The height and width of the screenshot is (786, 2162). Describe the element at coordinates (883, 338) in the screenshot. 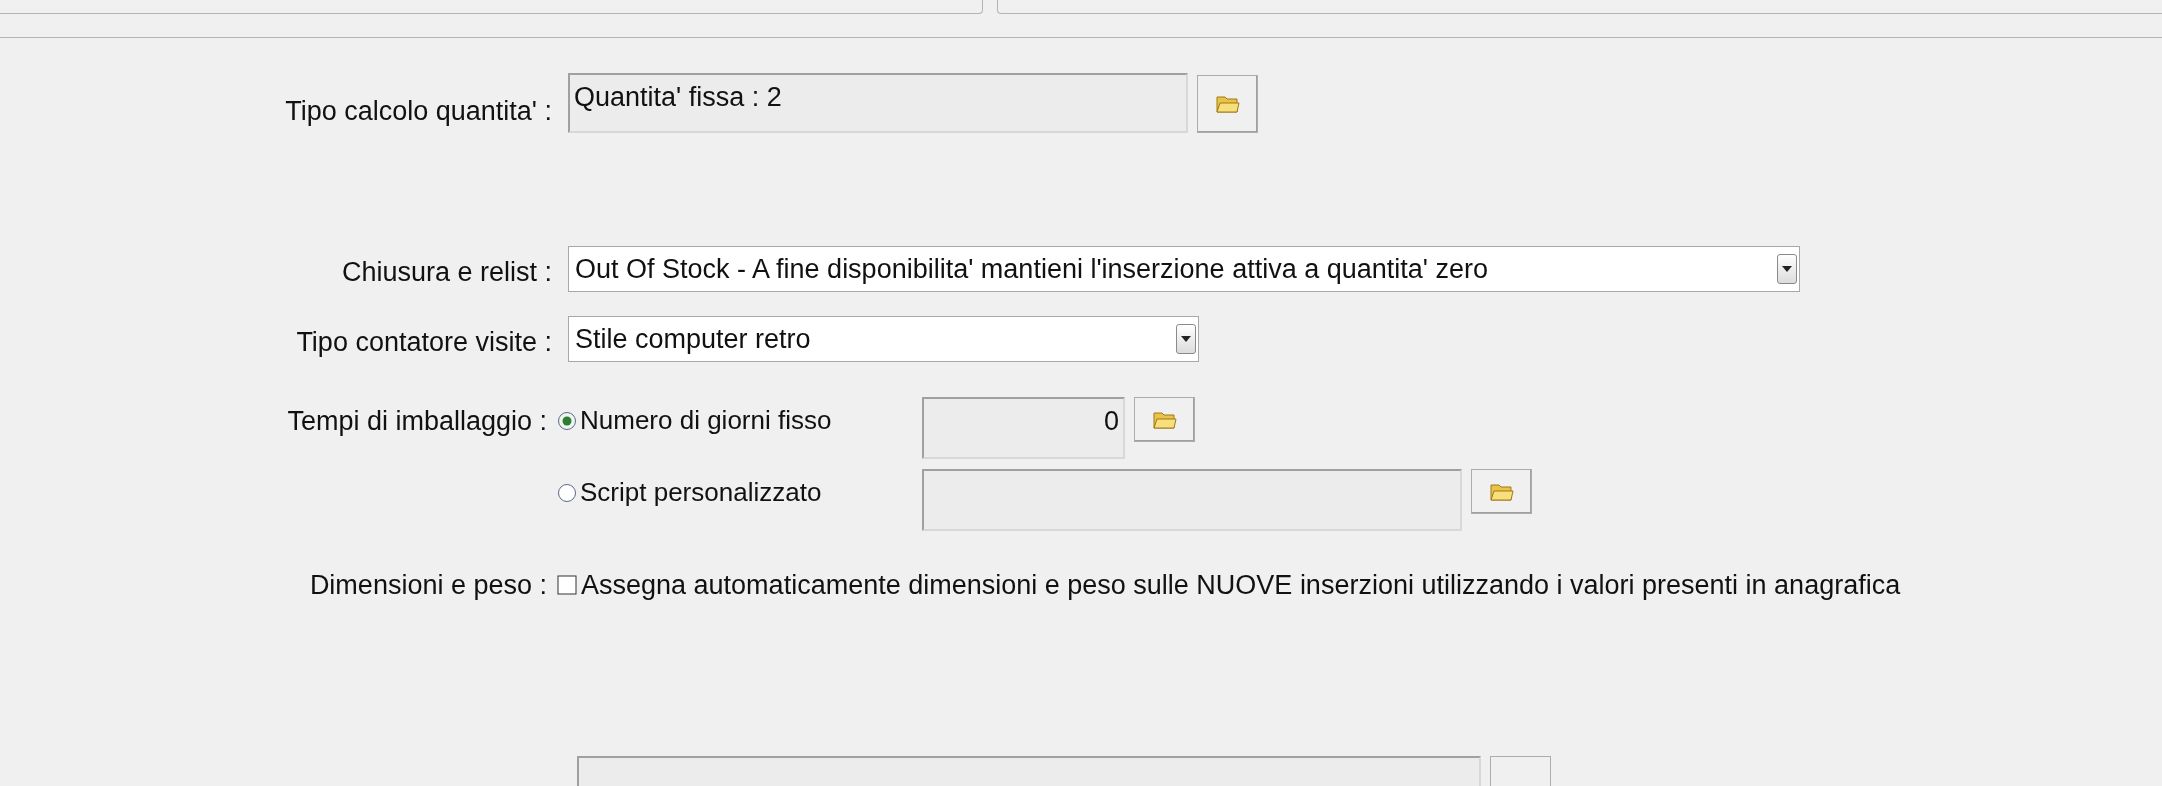

I see `dropdown: Stile computer retro` at that location.